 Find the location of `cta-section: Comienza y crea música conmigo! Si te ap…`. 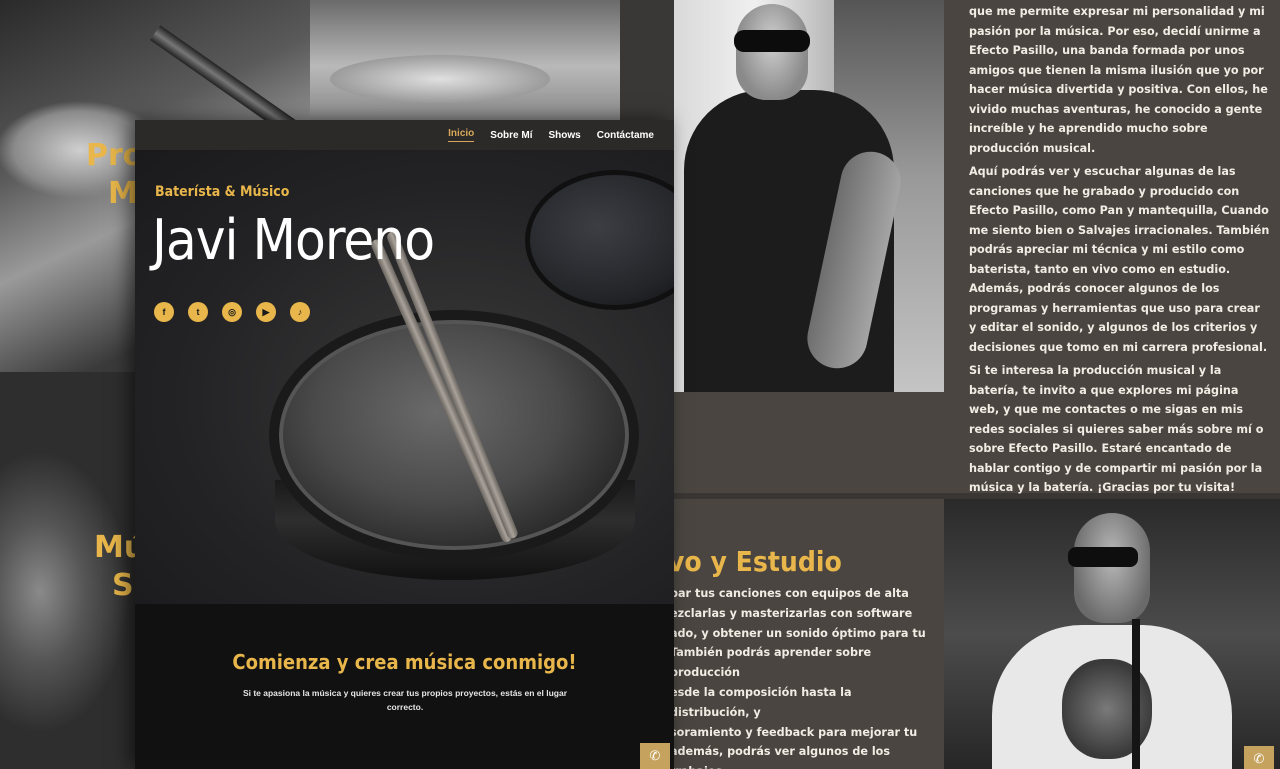

cta-section: Comienza y crea música conmigo! Si te ap… is located at coordinates (404, 686).